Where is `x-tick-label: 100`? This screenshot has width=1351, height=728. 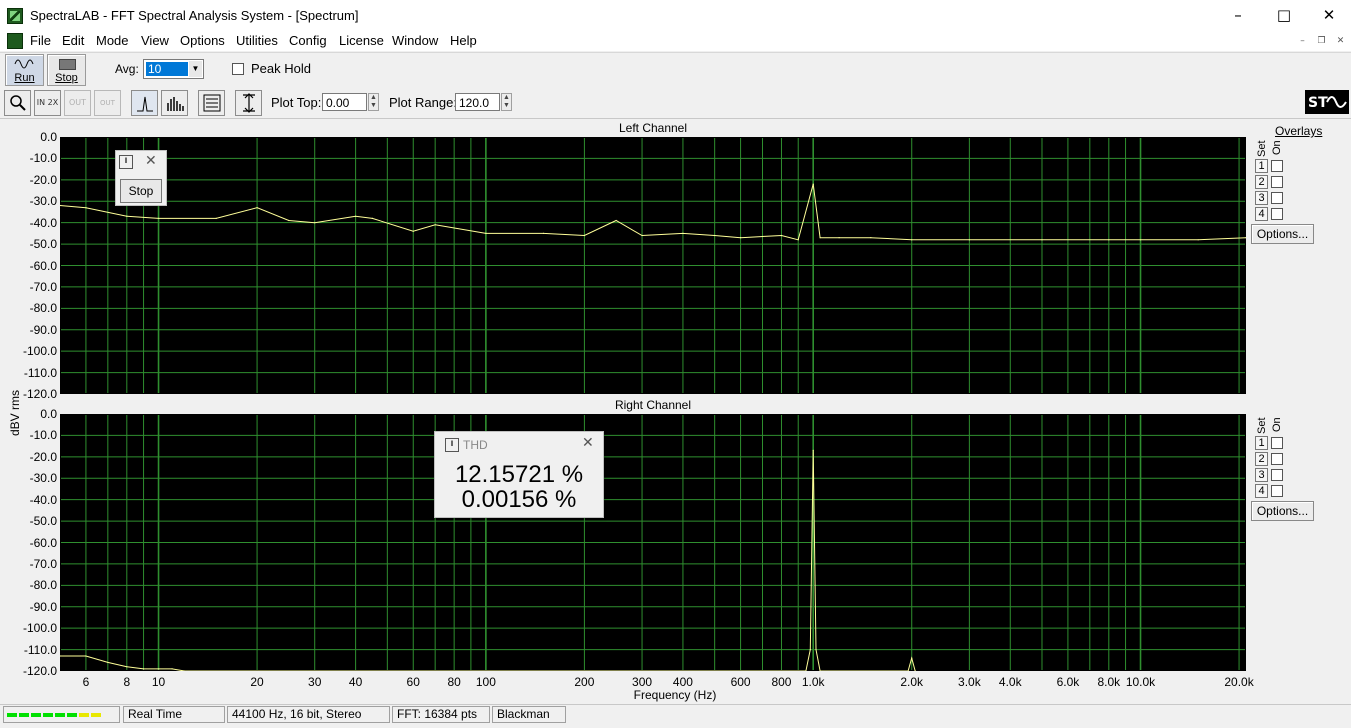
x-tick-label: 100 is located at coordinates (485, 682).